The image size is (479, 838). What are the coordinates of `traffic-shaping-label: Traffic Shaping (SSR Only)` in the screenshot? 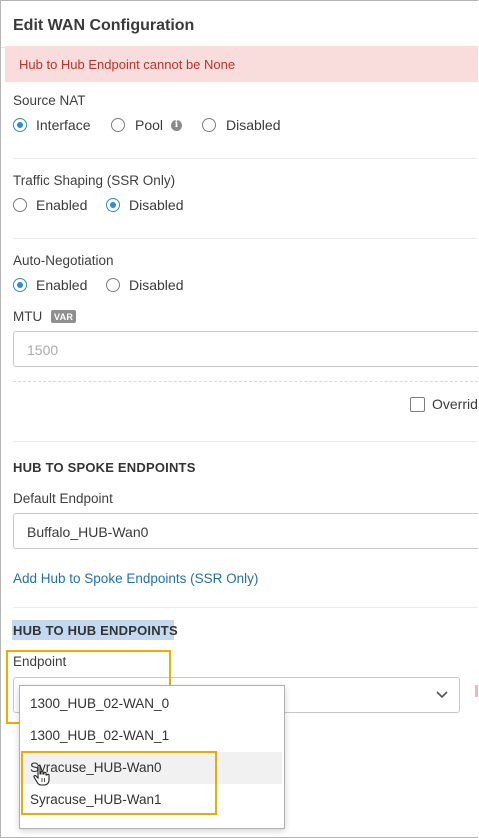 It's located at (94, 180).